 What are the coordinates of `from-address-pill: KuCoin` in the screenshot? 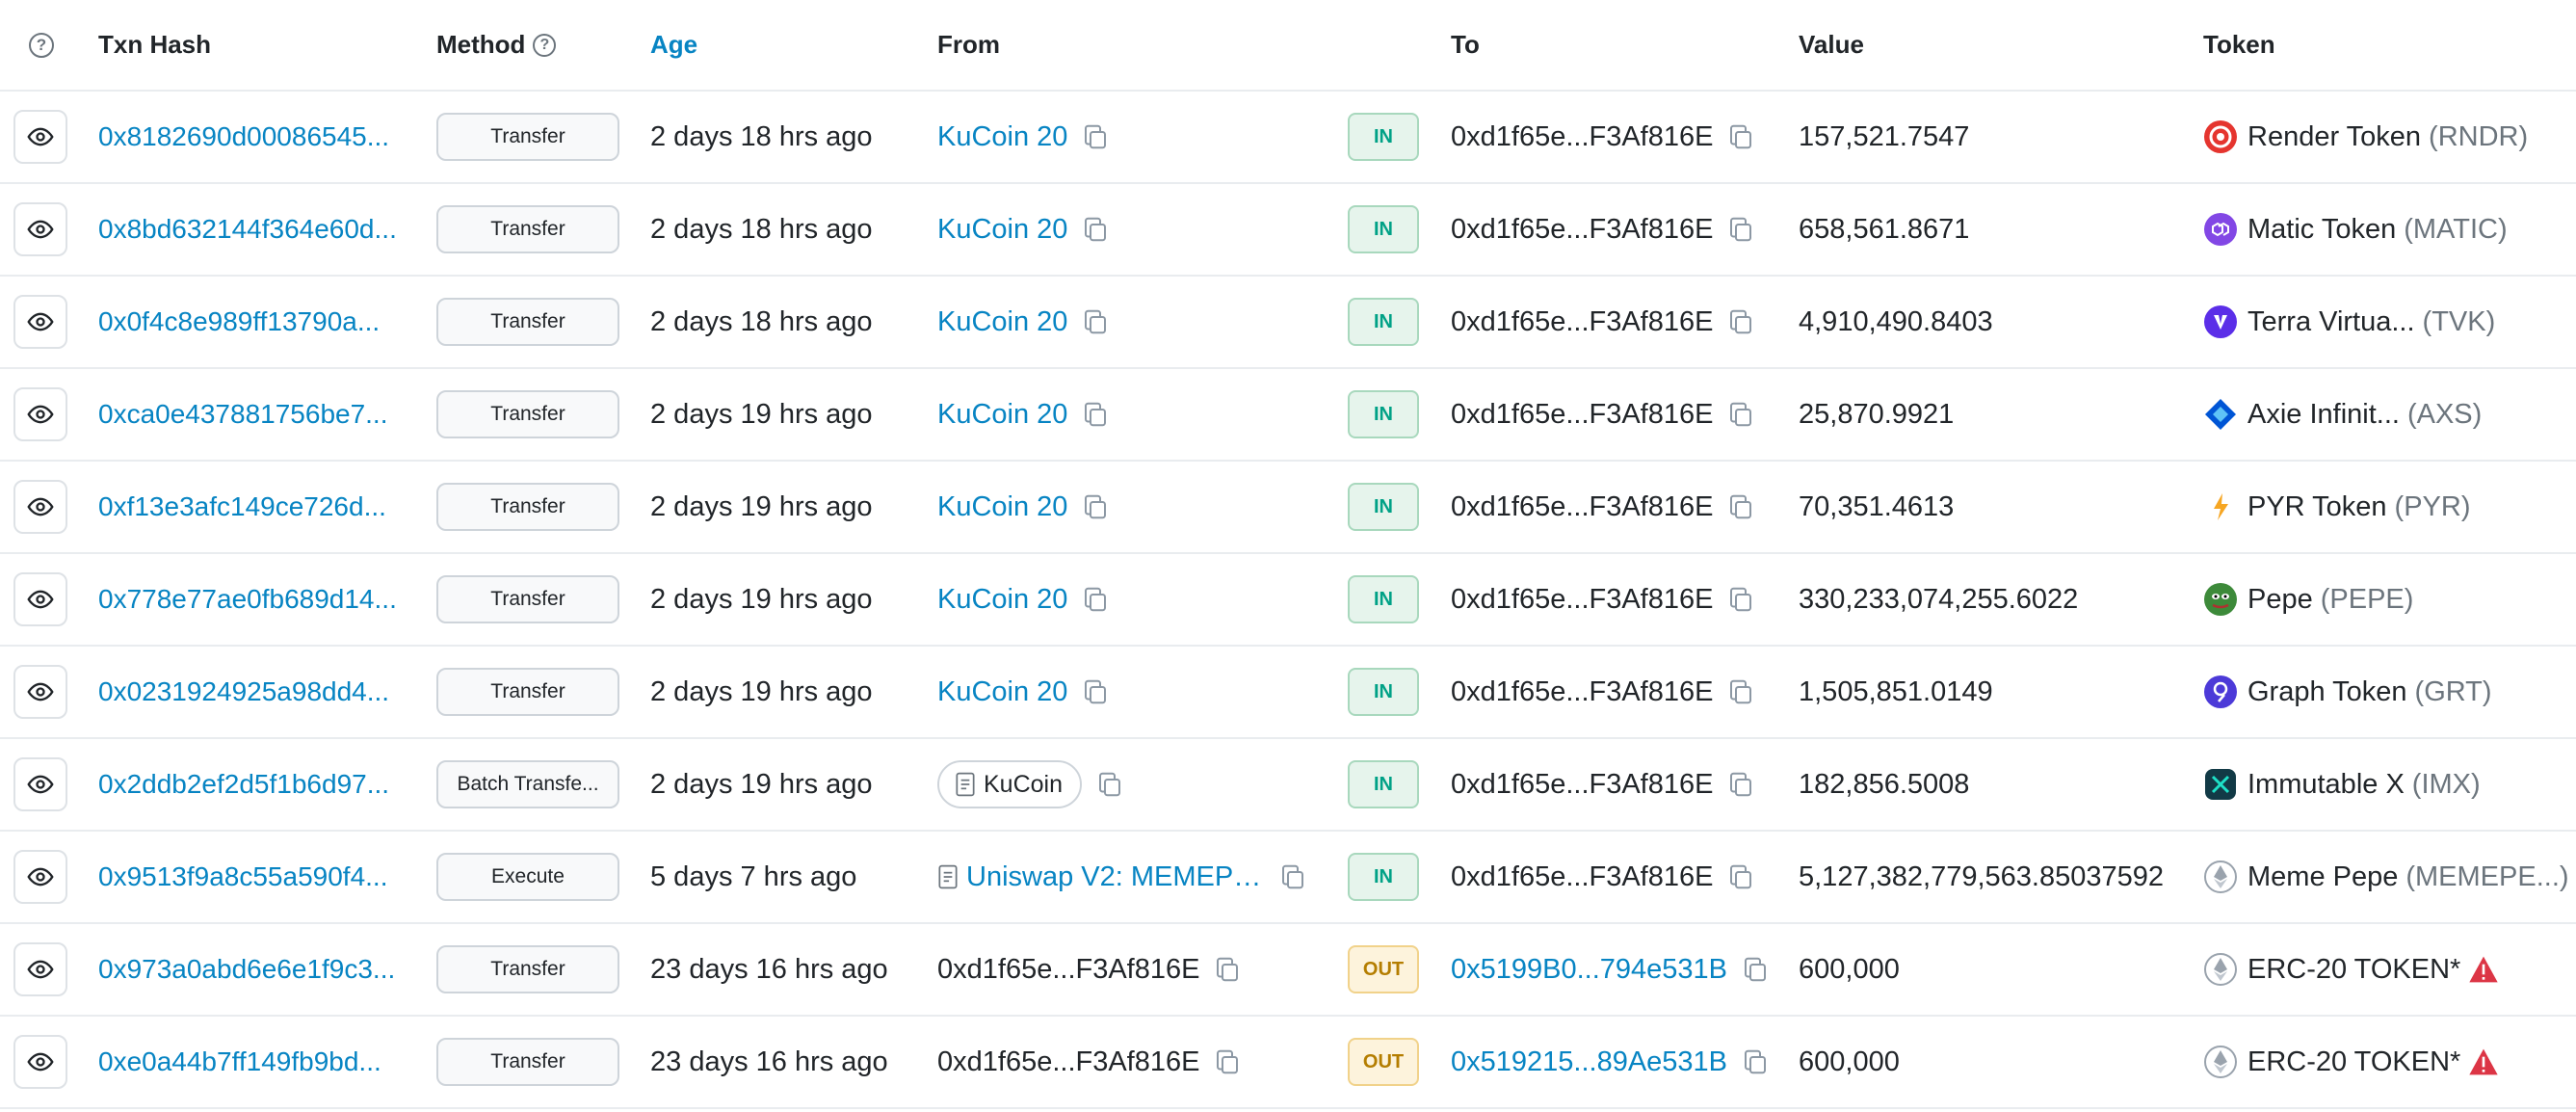 It's located at (1010, 784).